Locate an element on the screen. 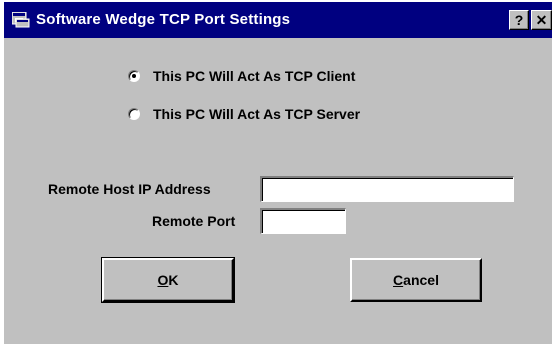 Image resolution: width=552 pixels, height=344 pixels. radio-tcp-client: This PC Will Act As TCP Client is located at coordinates (241, 76).